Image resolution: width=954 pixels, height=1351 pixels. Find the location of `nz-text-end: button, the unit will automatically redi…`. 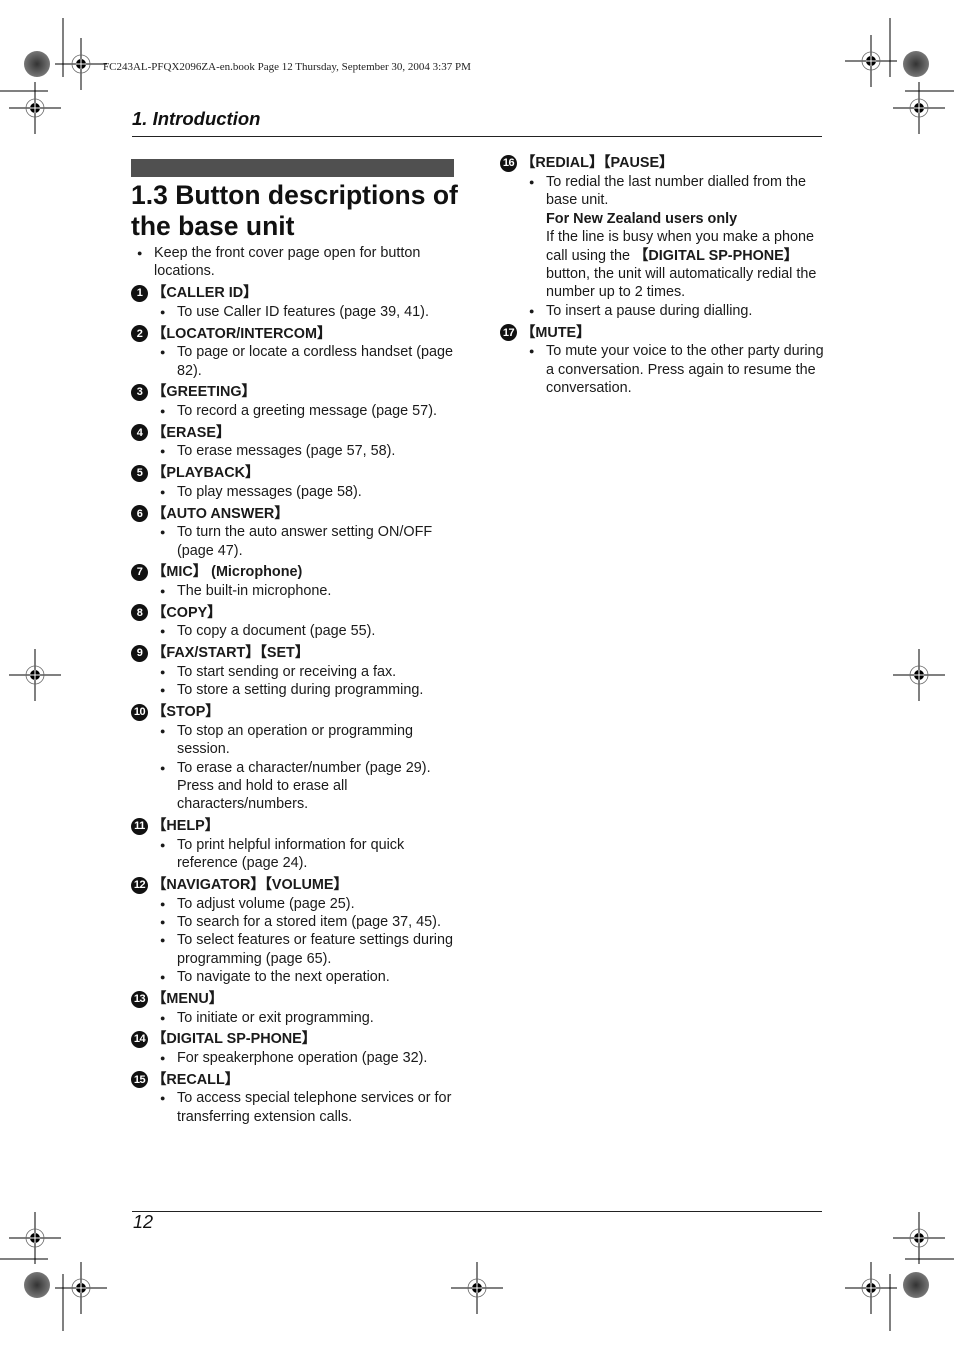

nz-text-end: button, the unit will automatically redi… is located at coordinates (681, 283).